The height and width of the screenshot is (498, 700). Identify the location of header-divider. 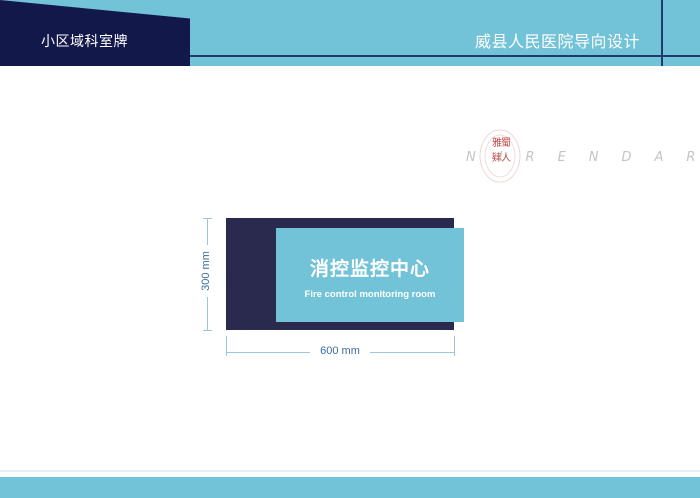
(662, 33).